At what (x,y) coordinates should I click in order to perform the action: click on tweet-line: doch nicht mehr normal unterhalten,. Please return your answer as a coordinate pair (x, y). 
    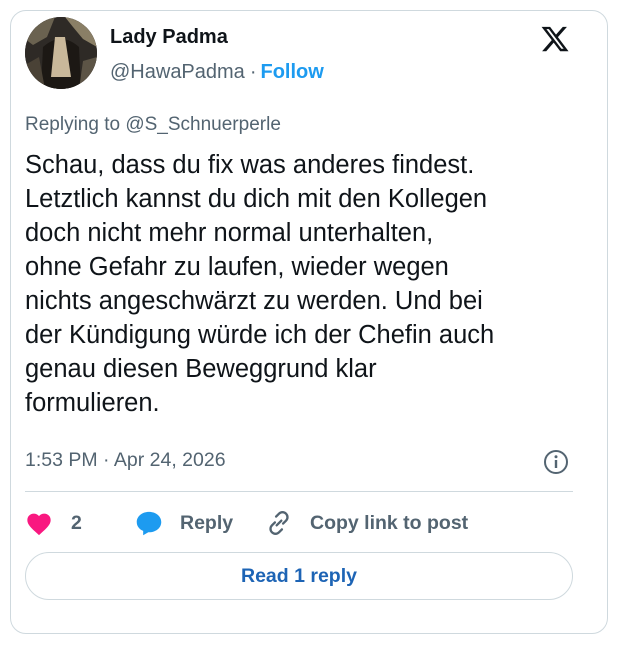
    Looking at the image, I should click on (229, 233).